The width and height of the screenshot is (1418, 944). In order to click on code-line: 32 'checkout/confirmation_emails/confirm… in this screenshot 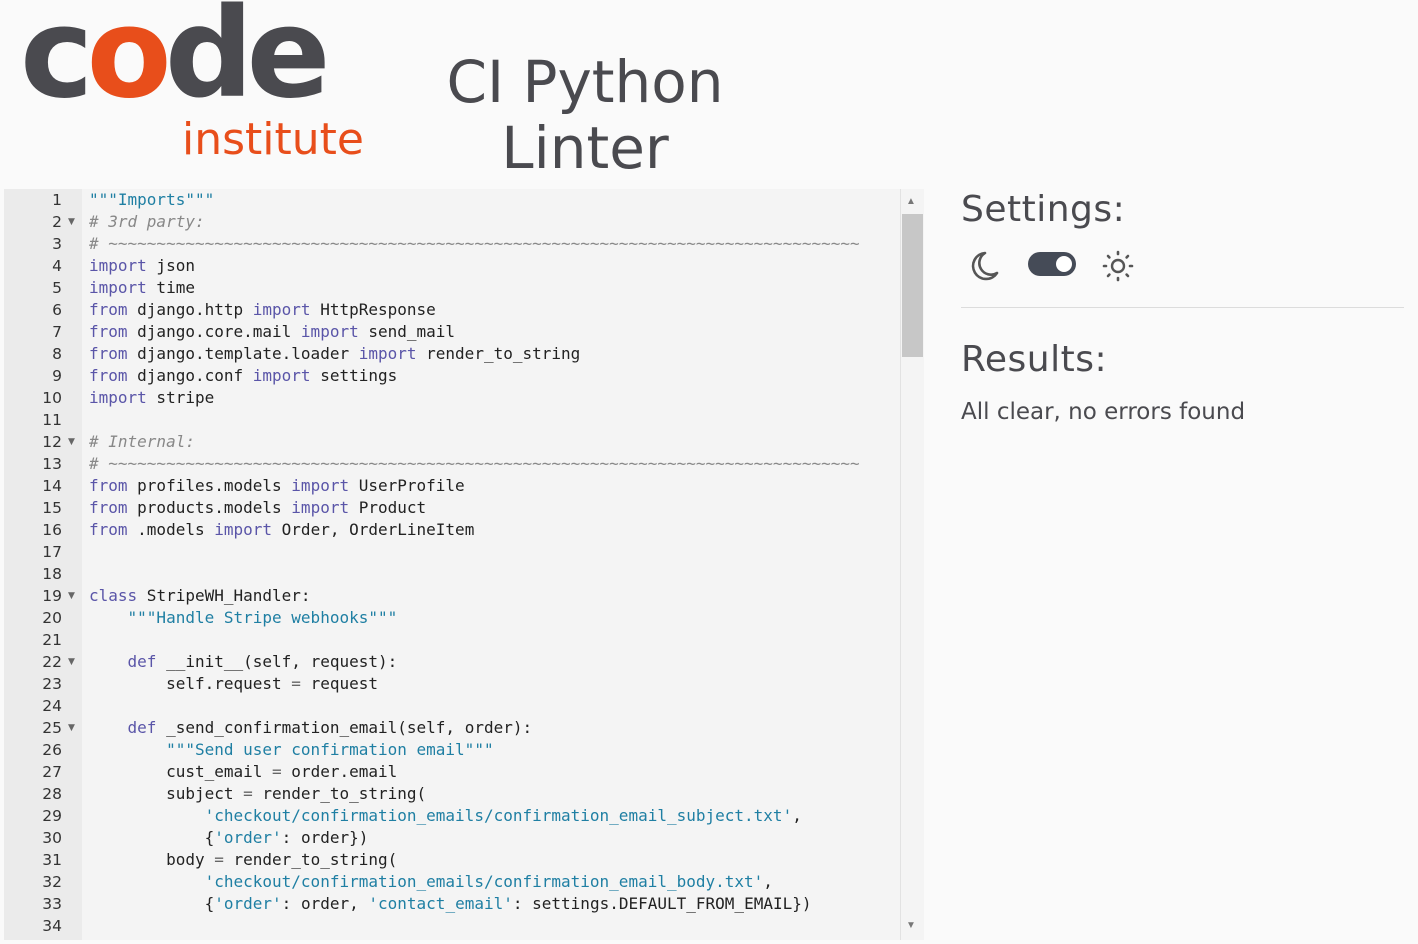, I will do `click(444, 882)`.